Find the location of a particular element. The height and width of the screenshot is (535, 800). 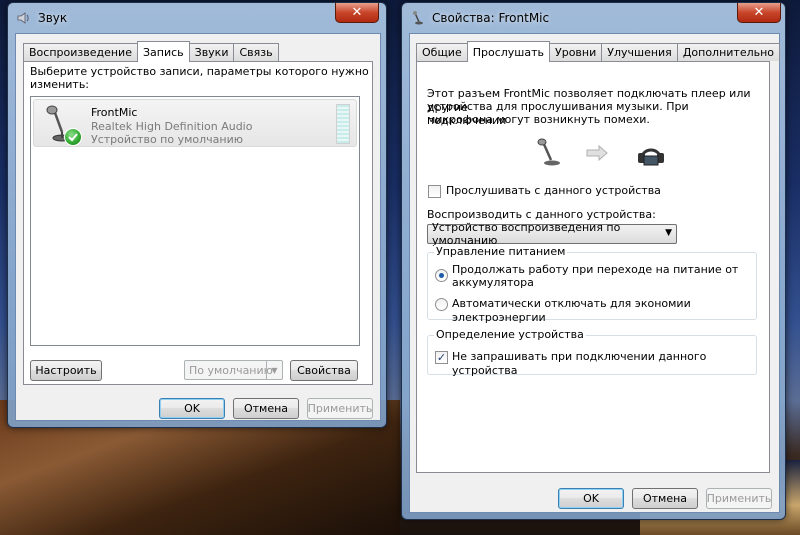

listen-illustration is located at coordinates (605, 154).